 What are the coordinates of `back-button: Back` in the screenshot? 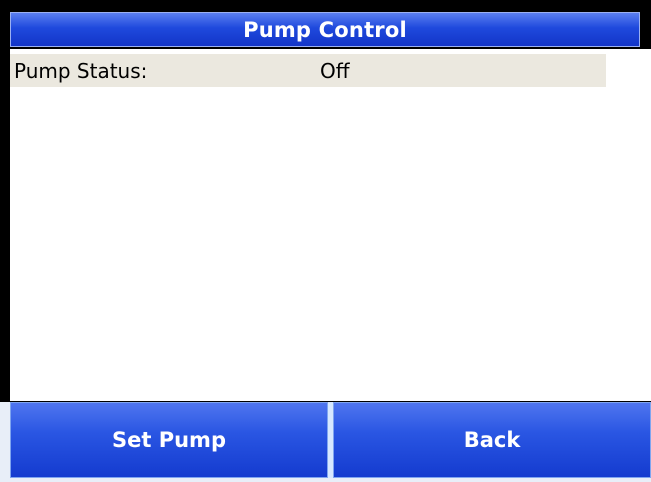 It's located at (492, 440).